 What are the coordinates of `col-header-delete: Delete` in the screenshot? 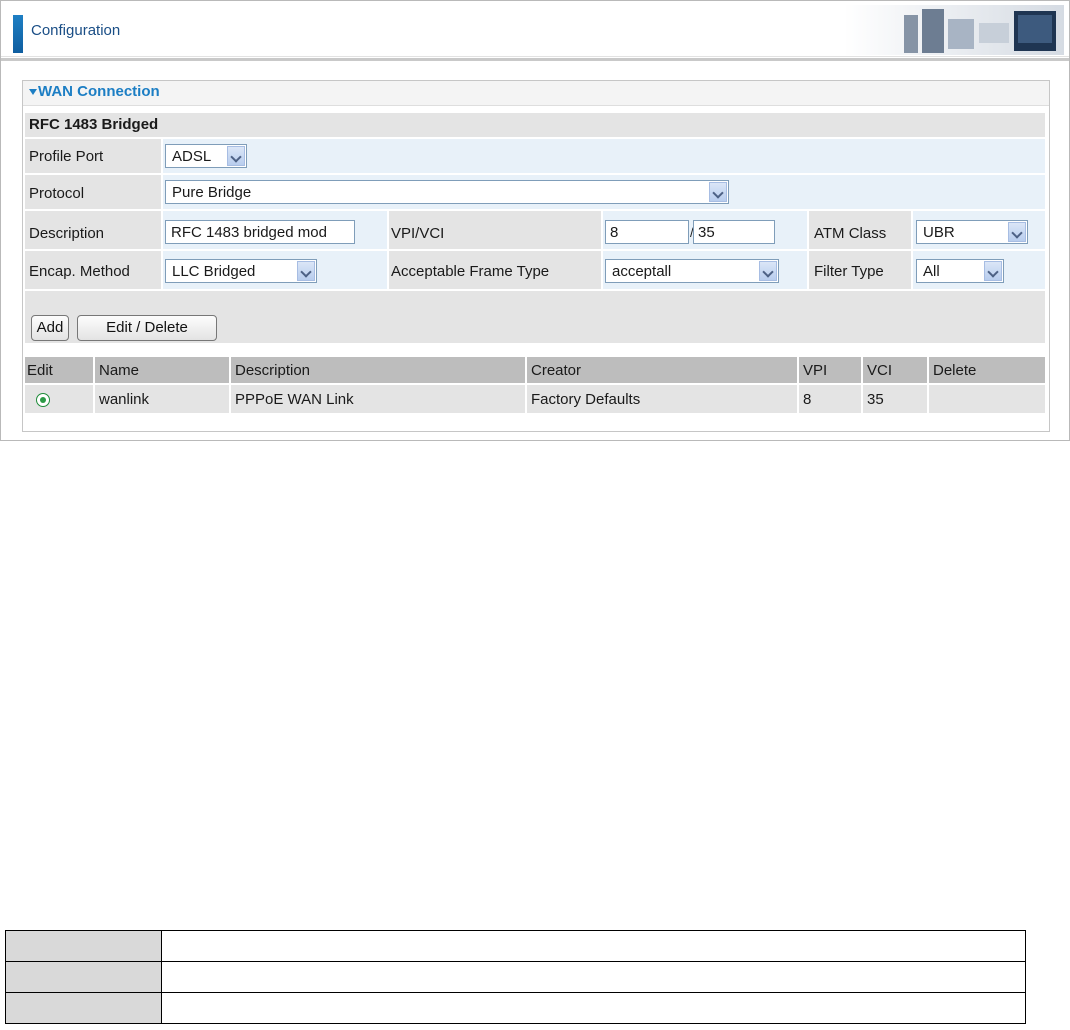 It's located at (955, 370).